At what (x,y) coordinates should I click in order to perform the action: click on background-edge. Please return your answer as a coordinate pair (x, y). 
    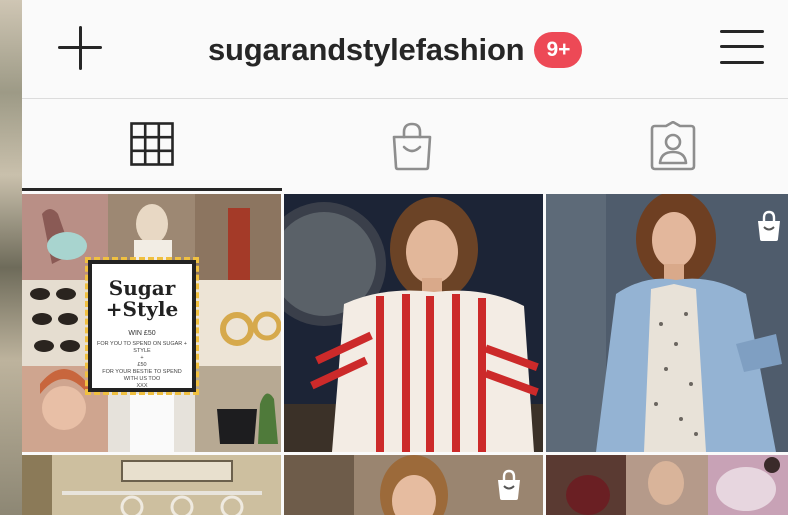
    Looking at the image, I should click on (11, 257).